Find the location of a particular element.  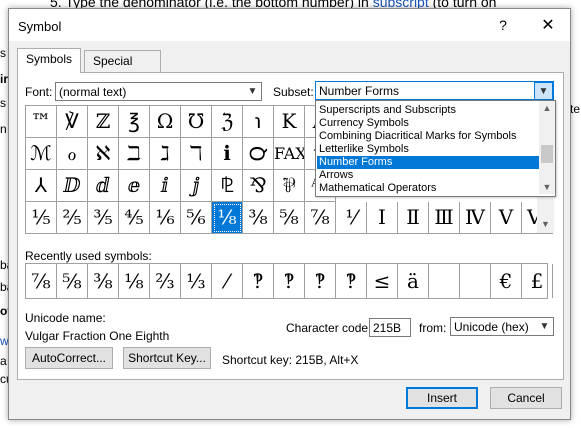

symbol-cell: Ⅱ is located at coordinates (413, 218).